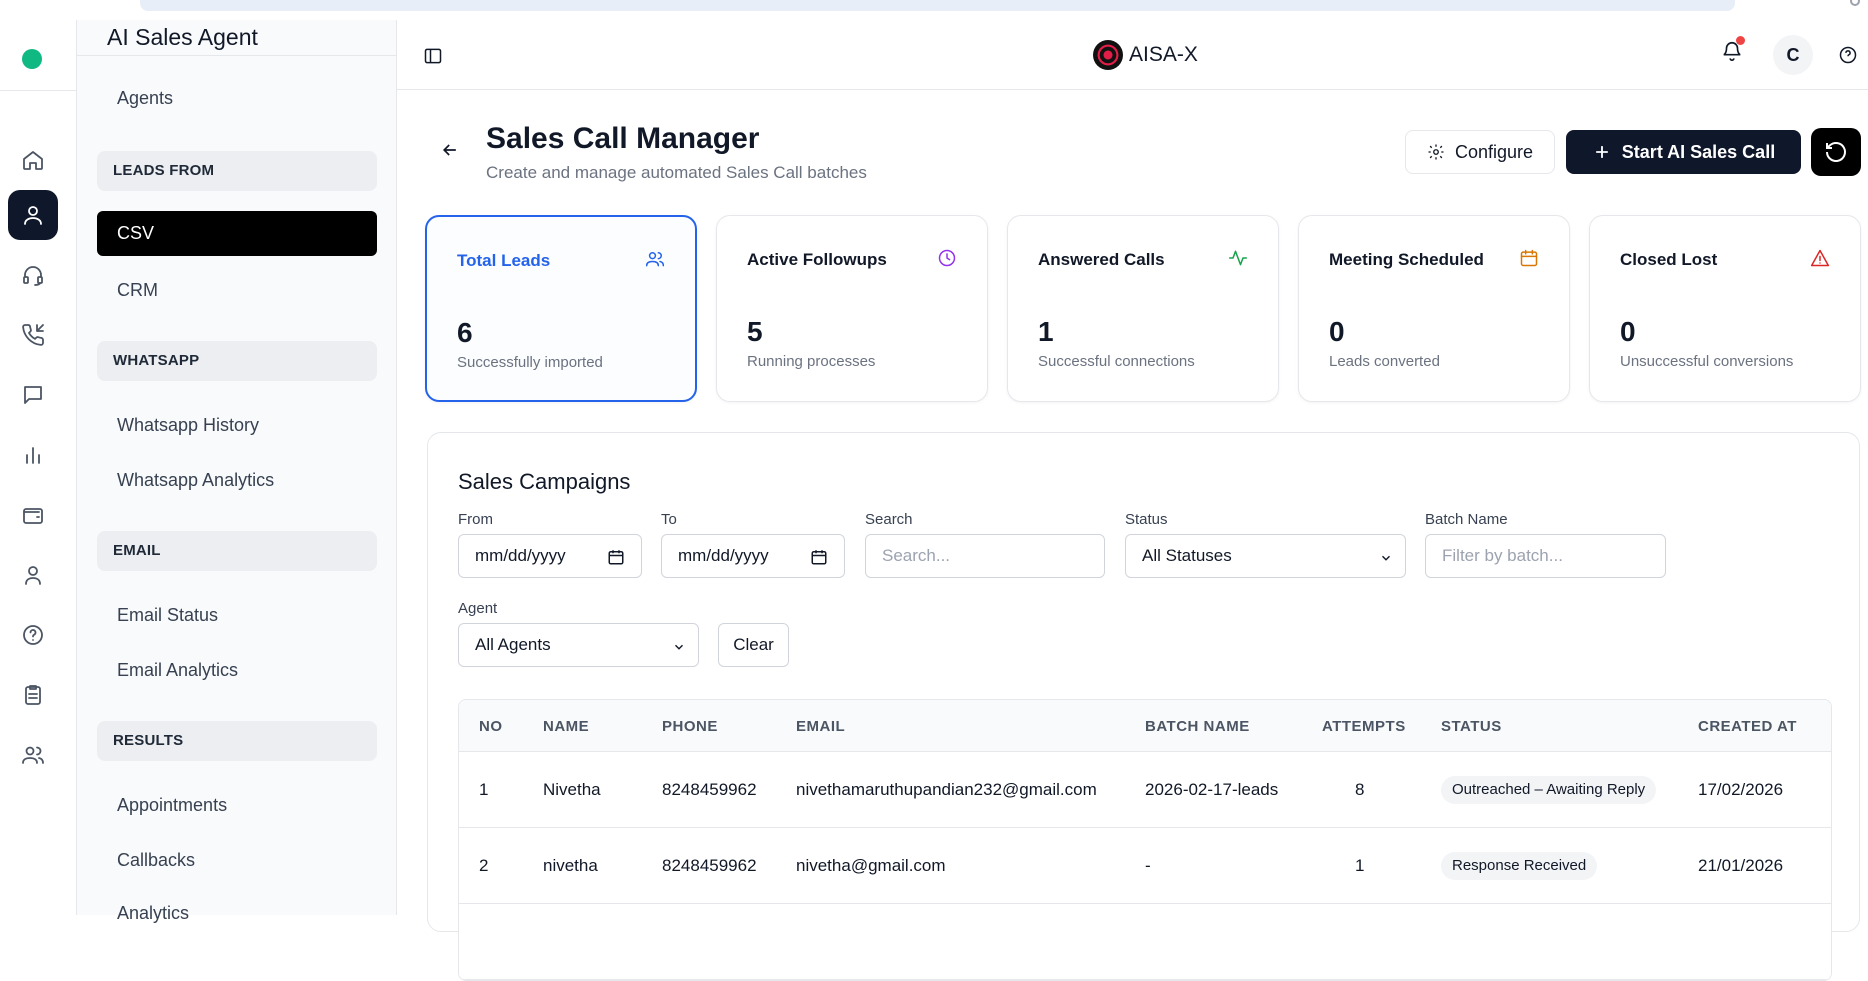  Describe the element at coordinates (946, 789) in the screenshot. I see `cell-email: nivethamaruthupandian232@gmail.com` at that location.